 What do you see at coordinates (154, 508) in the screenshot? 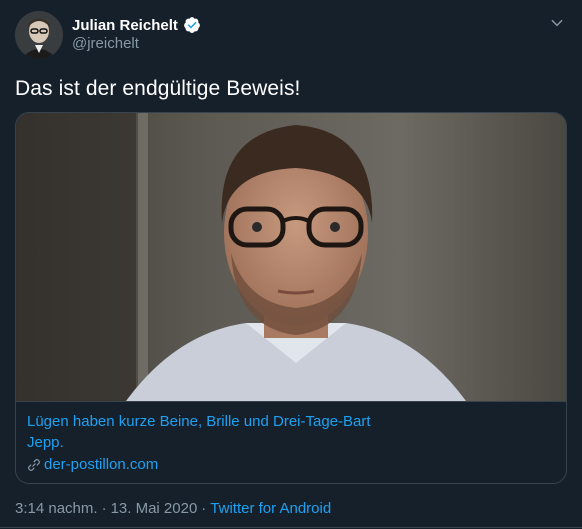
I see `tweet-date: 13. Mai 2020` at bounding box center [154, 508].